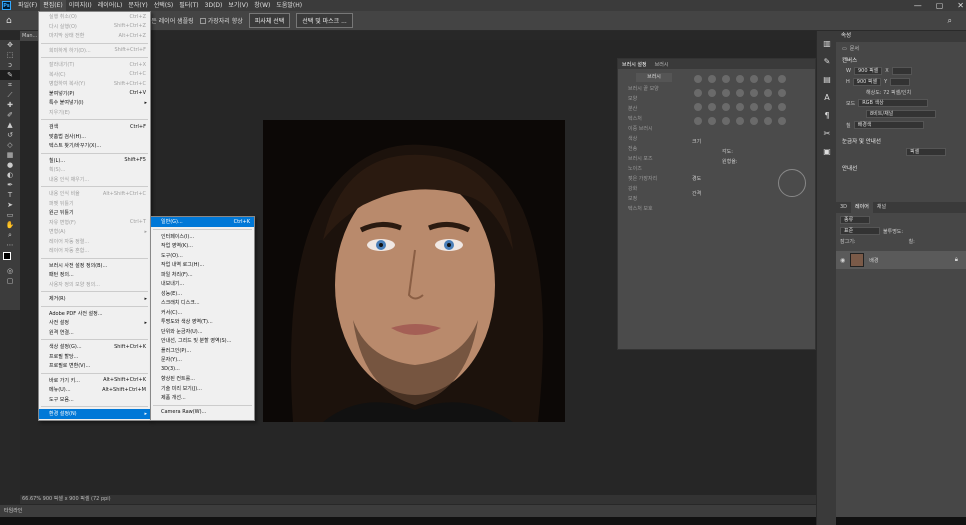 The width and height of the screenshot is (966, 525). Describe the element at coordinates (653, 138) in the screenshot. I see `brush-option-item: 색상` at that location.